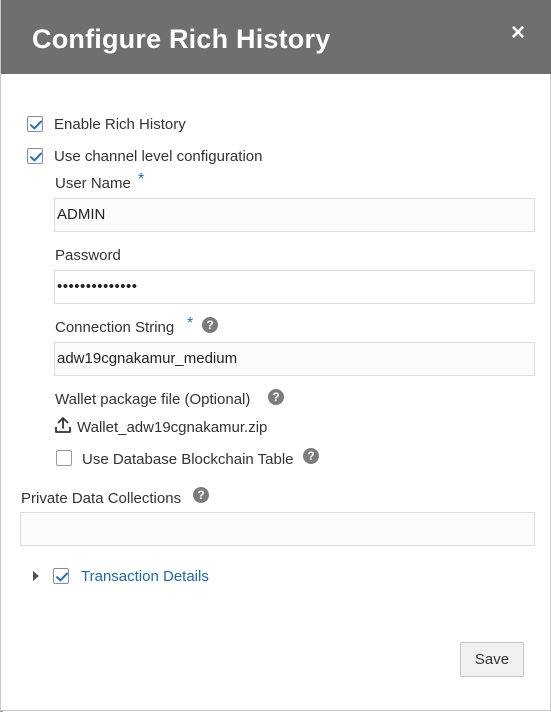  I want to click on wallet-package-label: Wallet package file (Optional), so click(153, 399).